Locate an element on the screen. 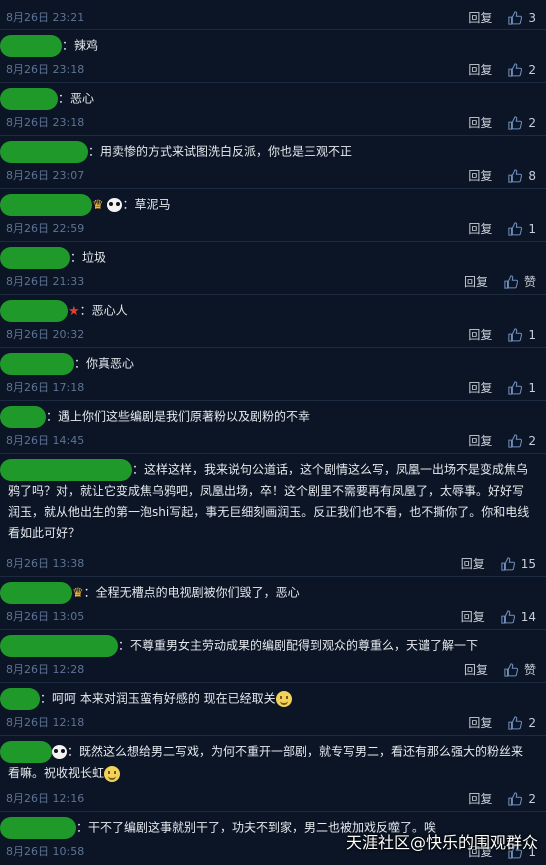 The image size is (546, 865). comment-date: 8月26日 17:18 is located at coordinates (45, 387).